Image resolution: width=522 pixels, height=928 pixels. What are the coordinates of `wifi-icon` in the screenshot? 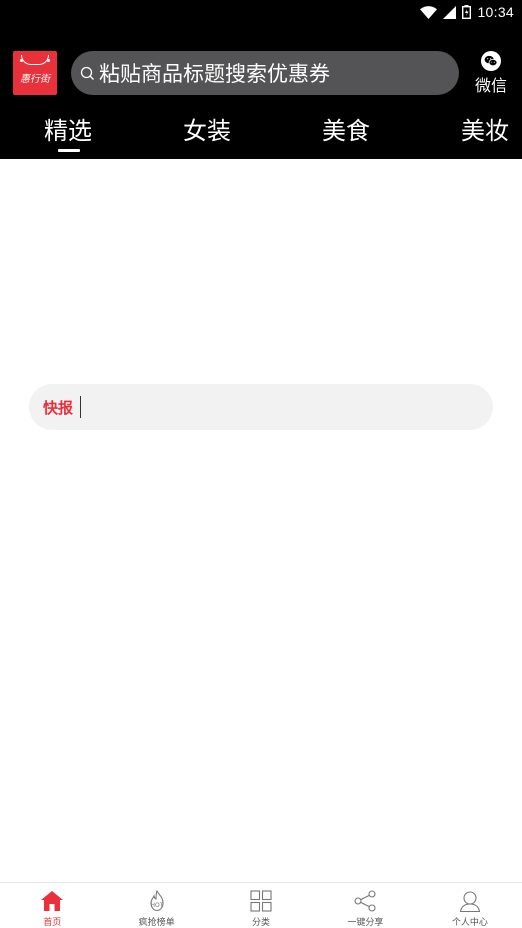 It's located at (429, 12).